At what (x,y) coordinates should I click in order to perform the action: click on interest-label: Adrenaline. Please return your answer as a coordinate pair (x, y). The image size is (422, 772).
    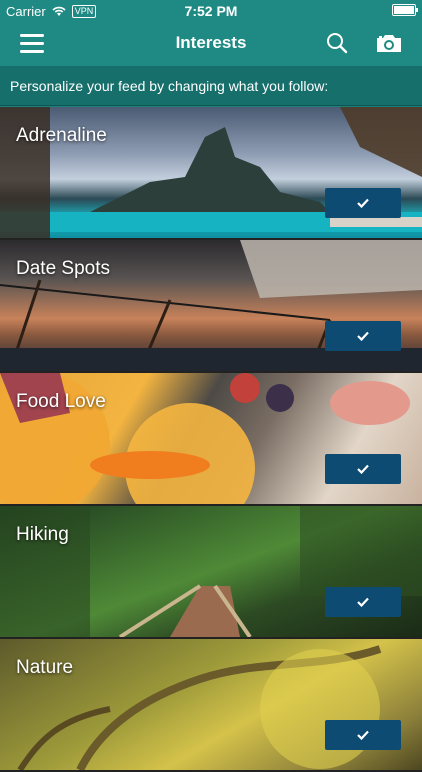
    Looking at the image, I should click on (61, 135).